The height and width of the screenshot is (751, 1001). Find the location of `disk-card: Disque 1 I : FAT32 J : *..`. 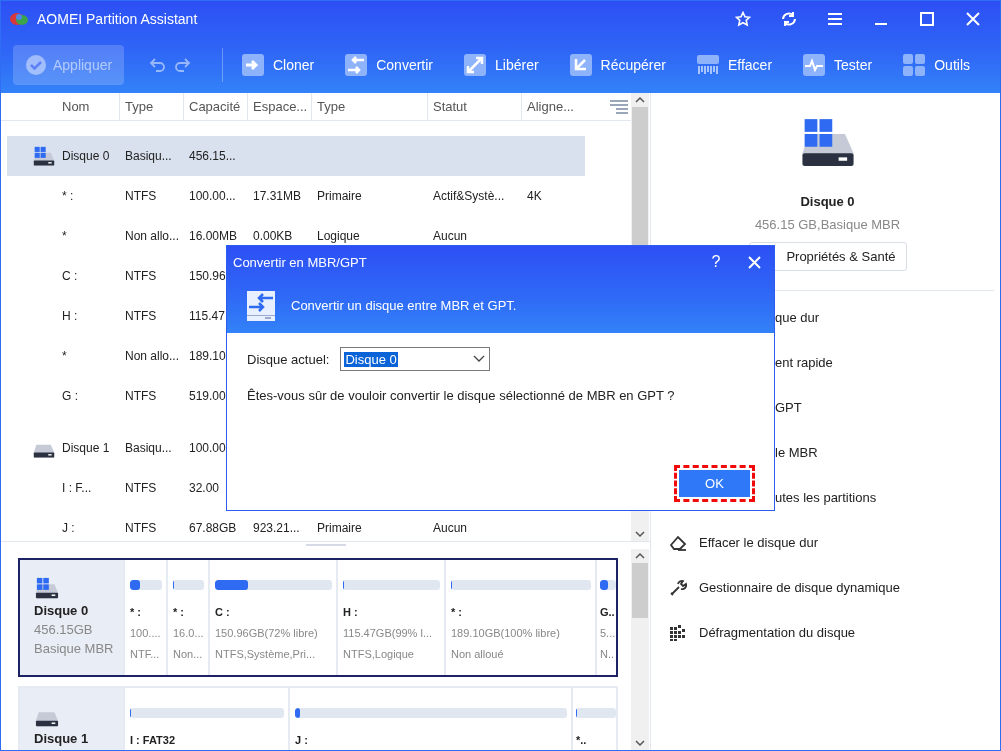

disk-card: Disque 1 I : FAT32 J : *.. is located at coordinates (318, 718).